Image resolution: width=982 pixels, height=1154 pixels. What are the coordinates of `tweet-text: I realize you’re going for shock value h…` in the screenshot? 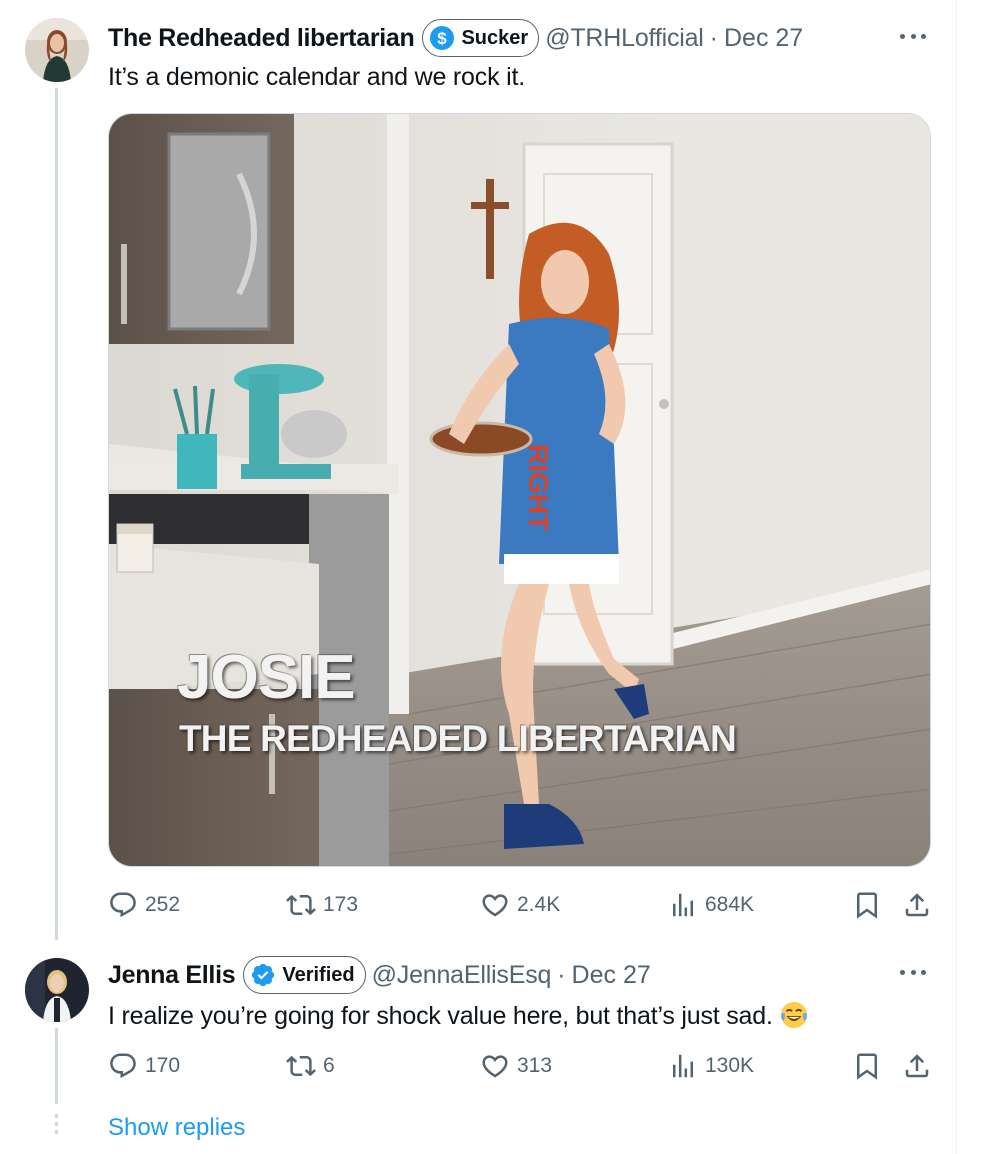 It's located at (458, 1015).